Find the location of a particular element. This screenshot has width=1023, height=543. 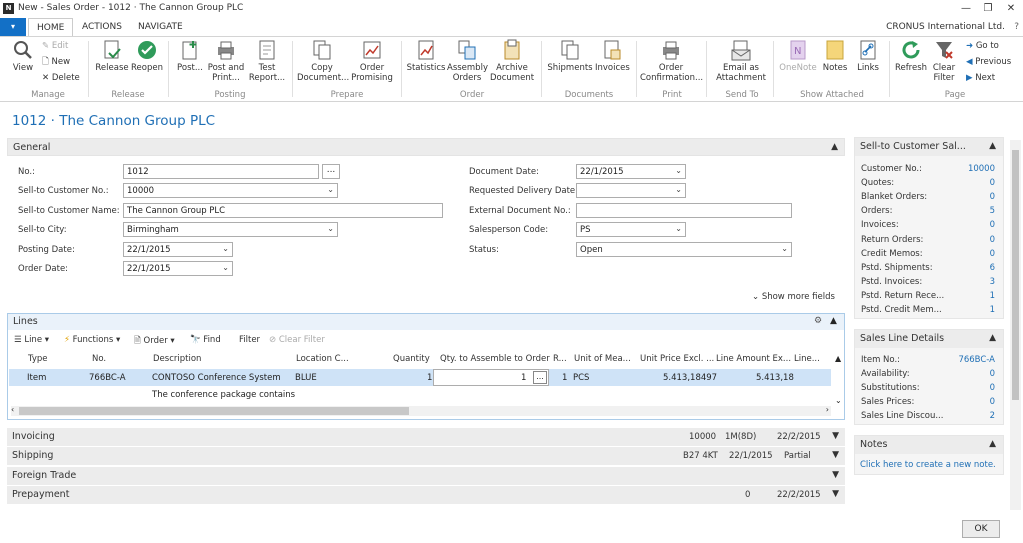

vertical-scrollbar is located at coordinates (1015, 325).